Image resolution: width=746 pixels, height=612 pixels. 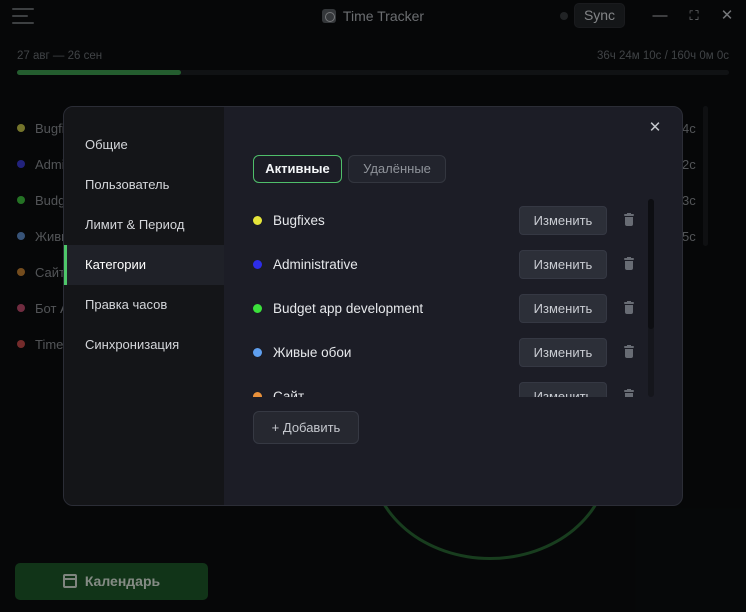 I want to click on category-name: Budget app development, so click(x=348, y=308).